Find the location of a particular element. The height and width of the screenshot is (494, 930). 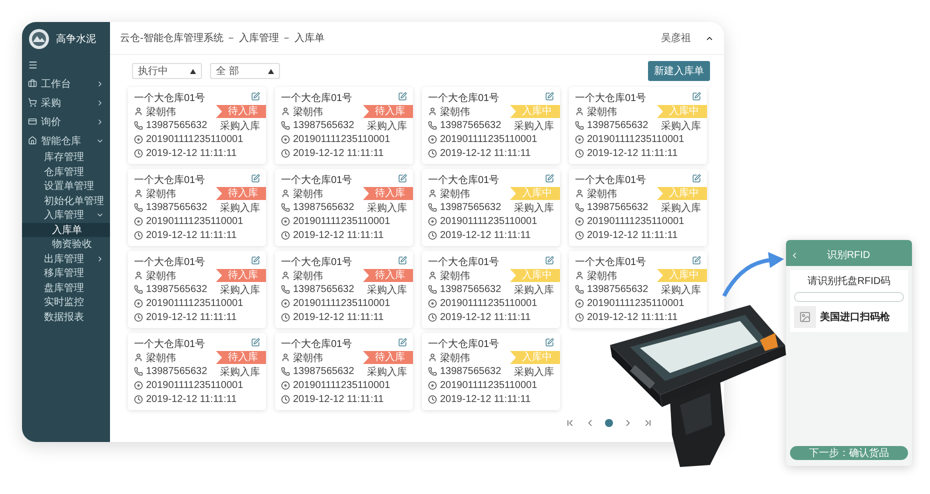

sidebar-item: 库存管理 is located at coordinates (66, 157).